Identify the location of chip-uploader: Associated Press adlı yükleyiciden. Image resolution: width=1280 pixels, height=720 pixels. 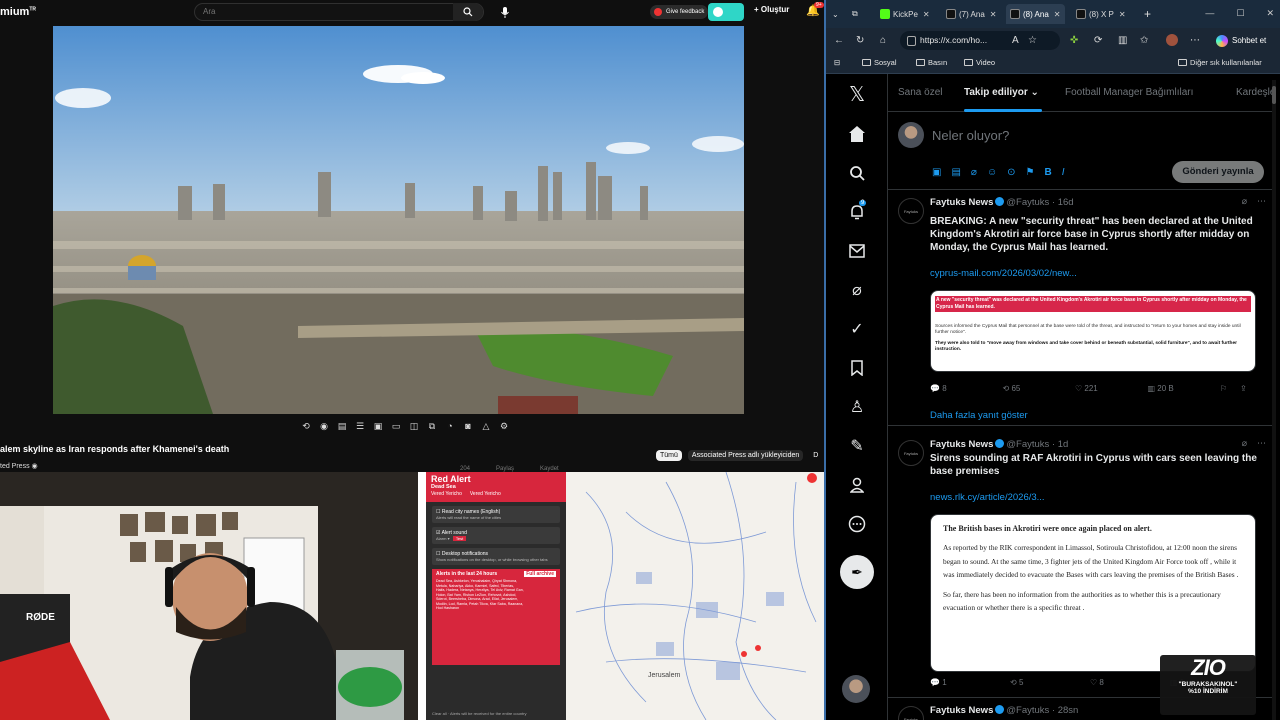
(745, 455).